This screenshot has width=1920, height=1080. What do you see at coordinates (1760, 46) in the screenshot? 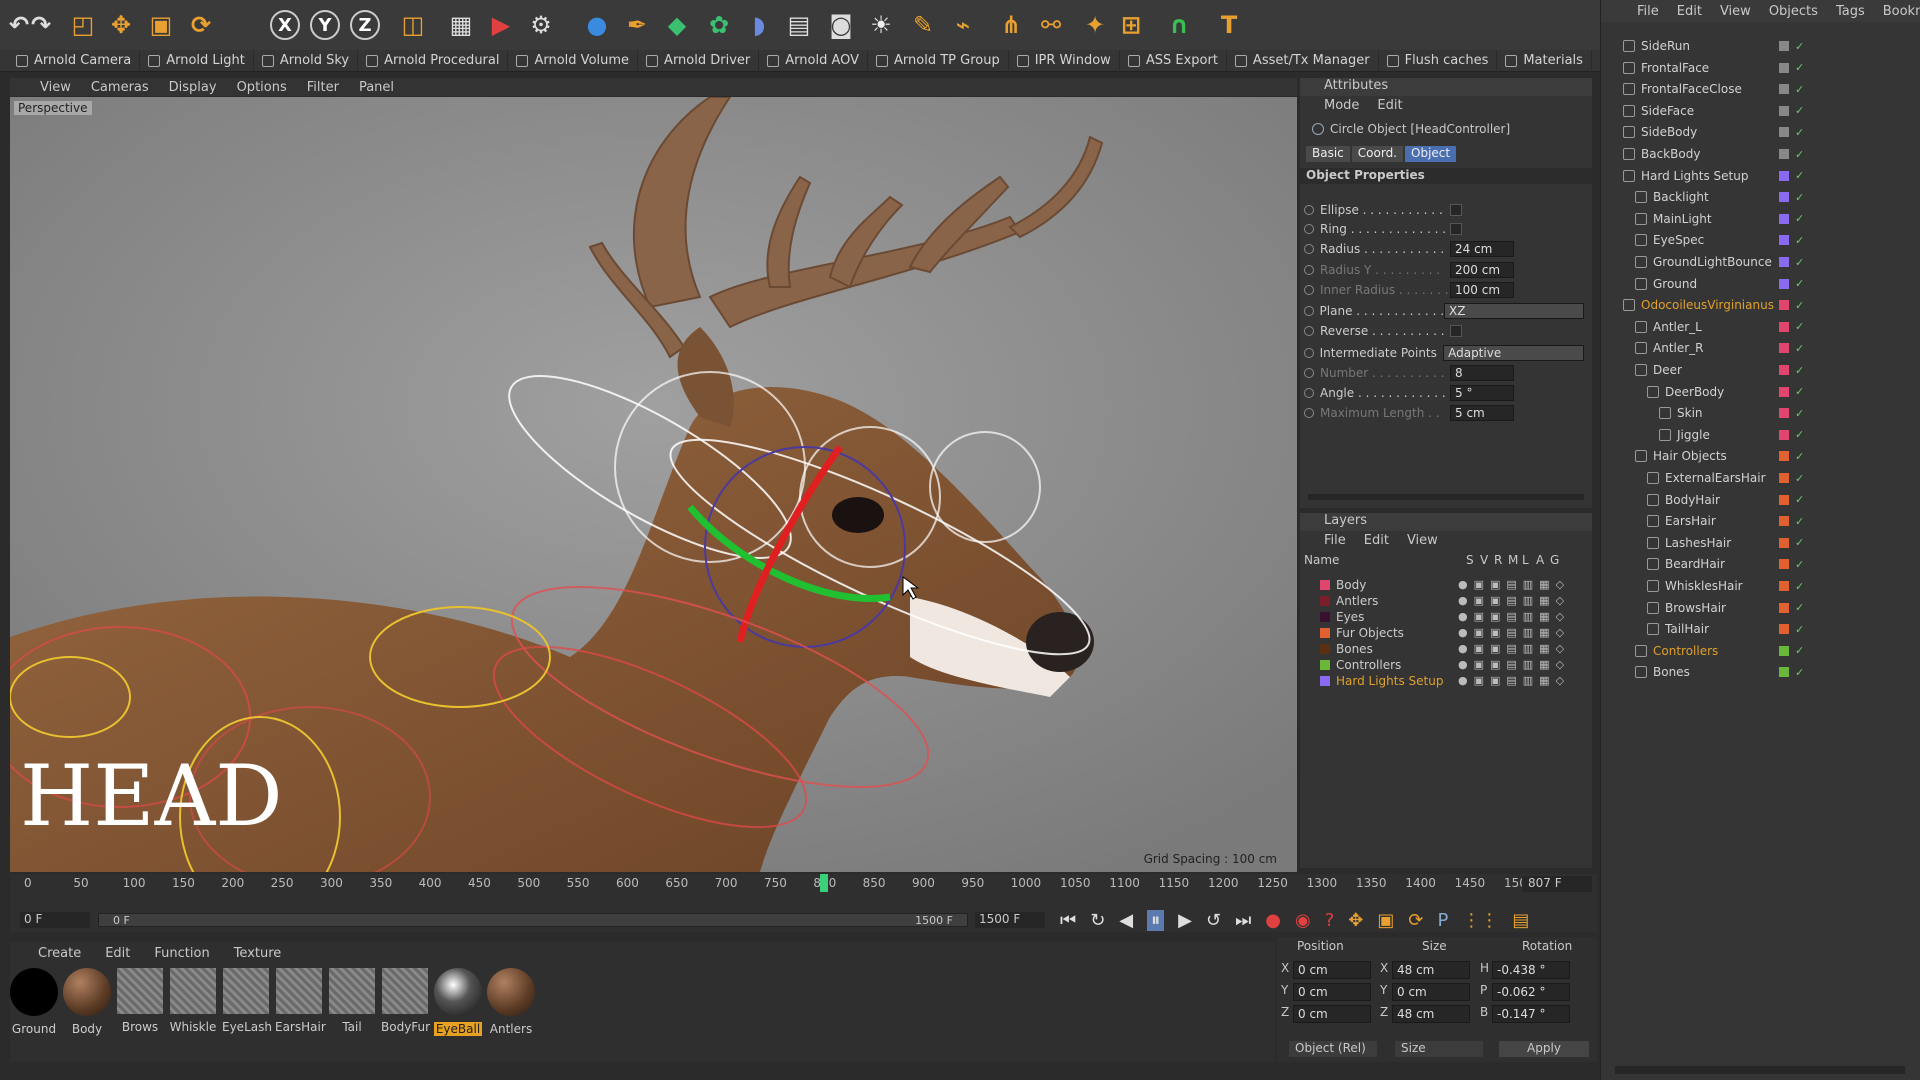
I see `object-item: SideRun ✓` at bounding box center [1760, 46].